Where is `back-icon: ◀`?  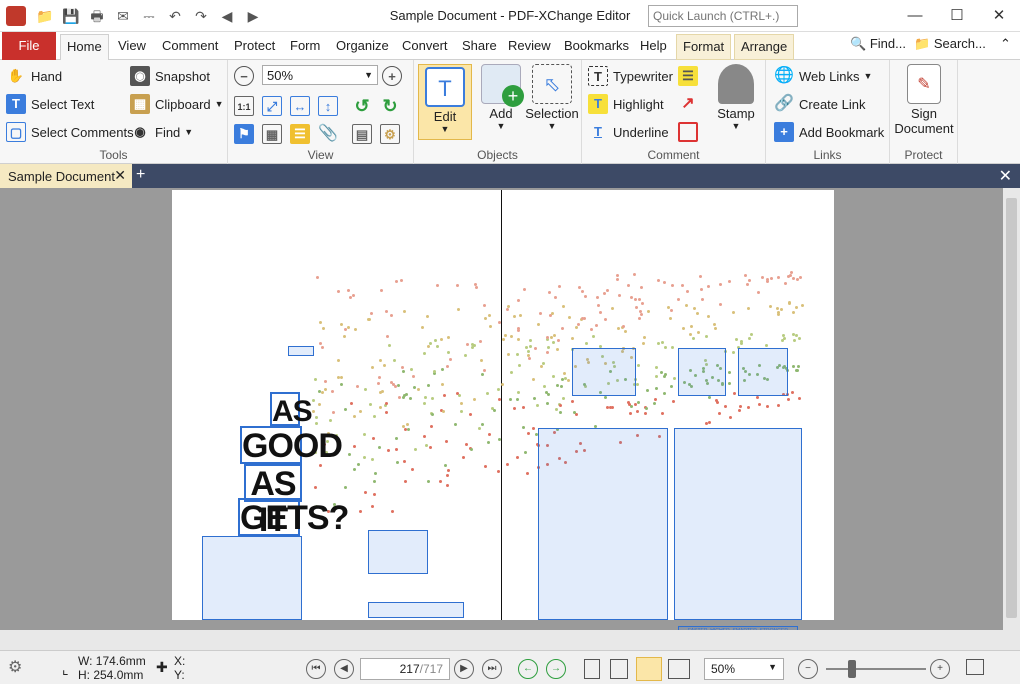 back-icon: ◀ is located at coordinates (227, 16).